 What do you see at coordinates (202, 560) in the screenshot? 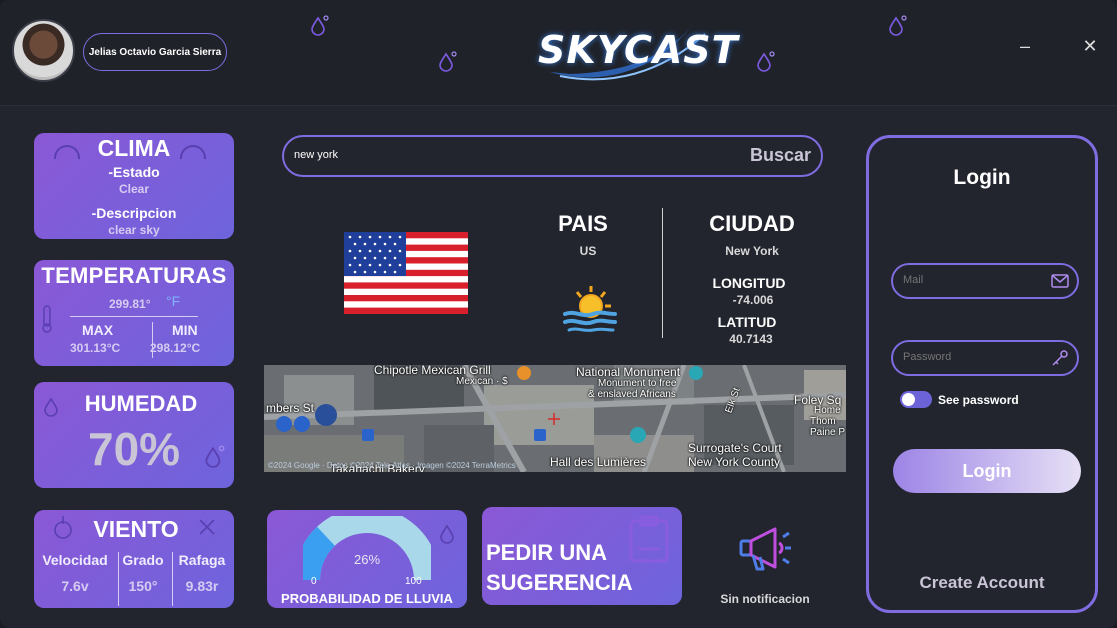
I see `rafaga-label: Rafaga` at bounding box center [202, 560].